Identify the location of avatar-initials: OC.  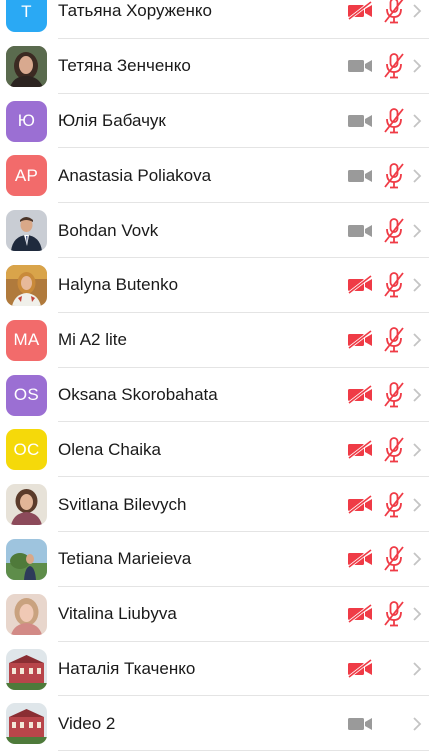
(26, 449).